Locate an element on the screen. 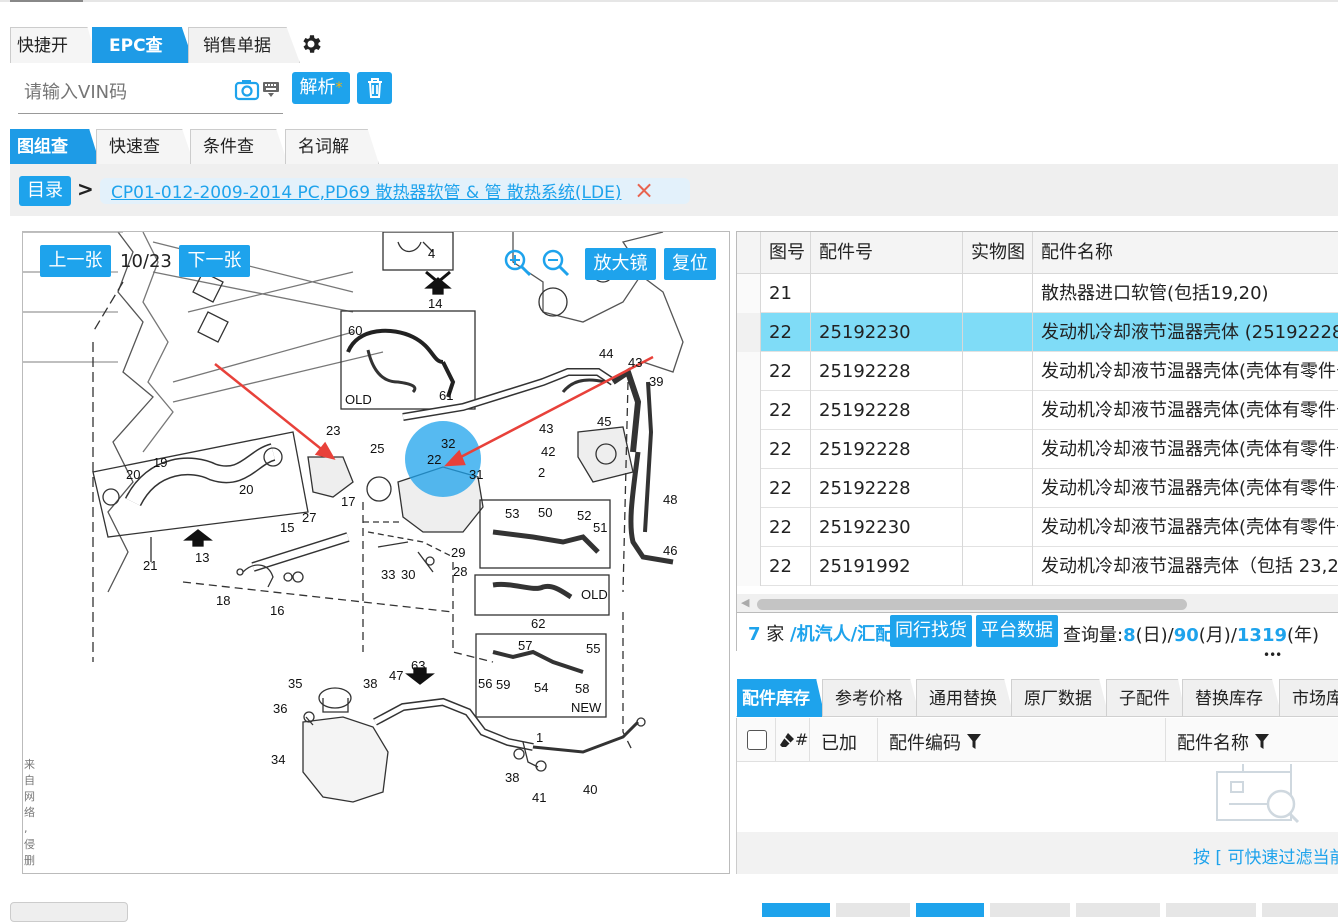 The width and height of the screenshot is (1338, 922). callout-32: 32 is located at coordinates (448, 443).